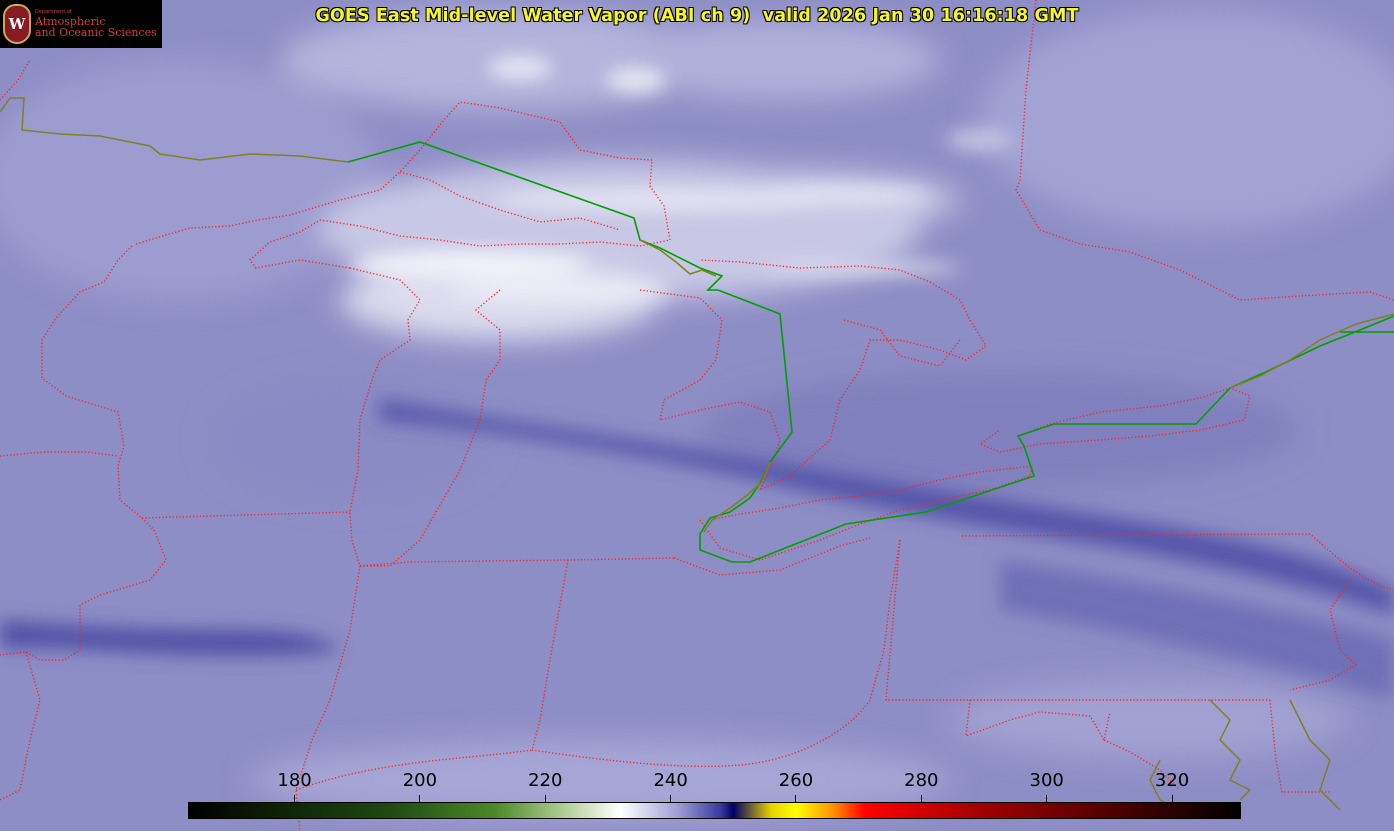 The width and height of the screenshot is (1394, 831). I want to click on colorbar-tick-label: 320, so click(1172, 780).